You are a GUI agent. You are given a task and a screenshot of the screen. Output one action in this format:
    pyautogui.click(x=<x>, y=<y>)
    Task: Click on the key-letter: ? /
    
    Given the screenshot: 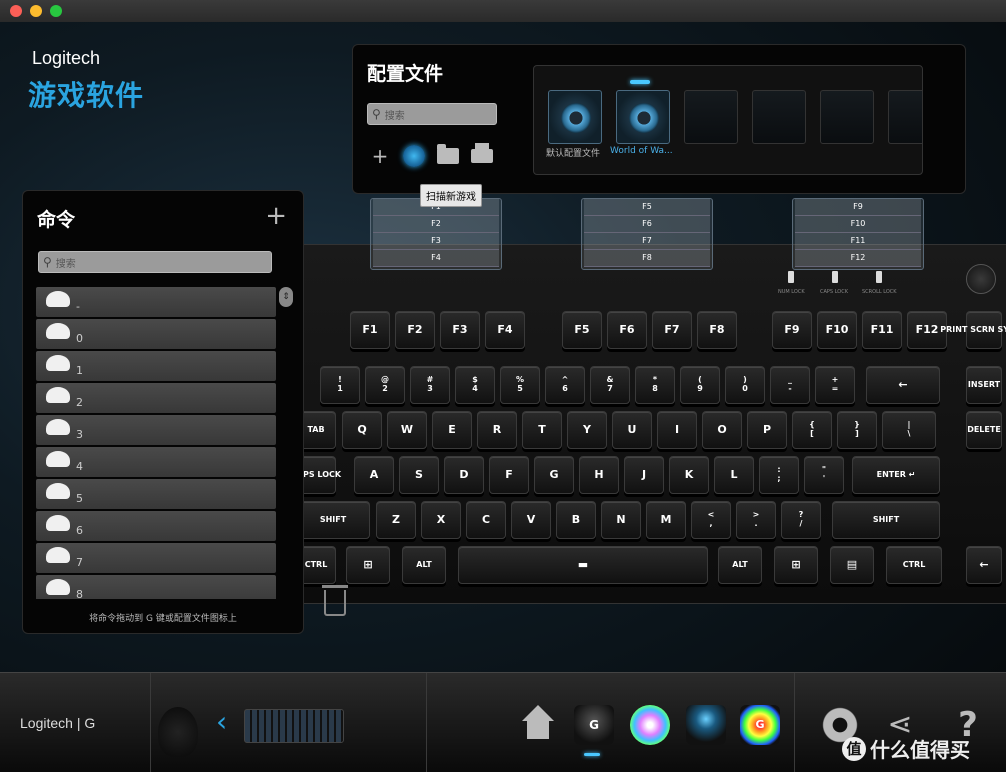 What is the action you would take?
    pyautogui.click(x=801, y=520)
    